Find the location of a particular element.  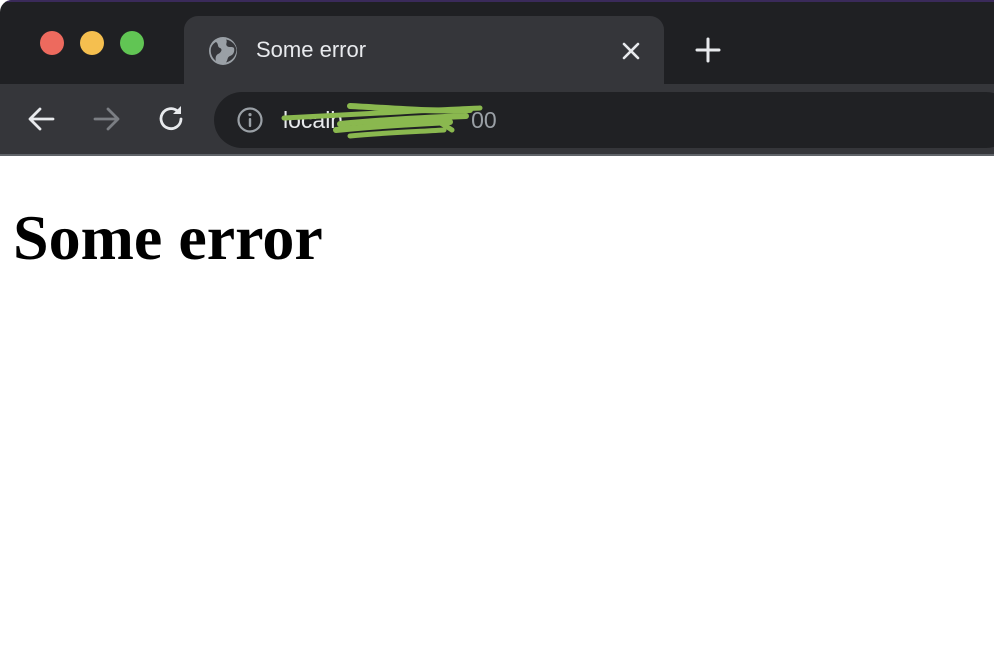

plus-icon is located at coordinates (708, 50).